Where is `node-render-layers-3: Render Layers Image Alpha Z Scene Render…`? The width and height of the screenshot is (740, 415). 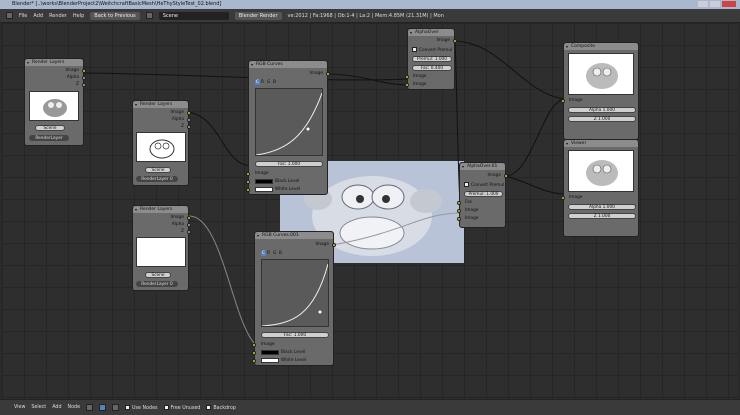
node-render-layers-3: Render Layers Image Alpha Z Scene Render… is located at coordinates (161, 248).